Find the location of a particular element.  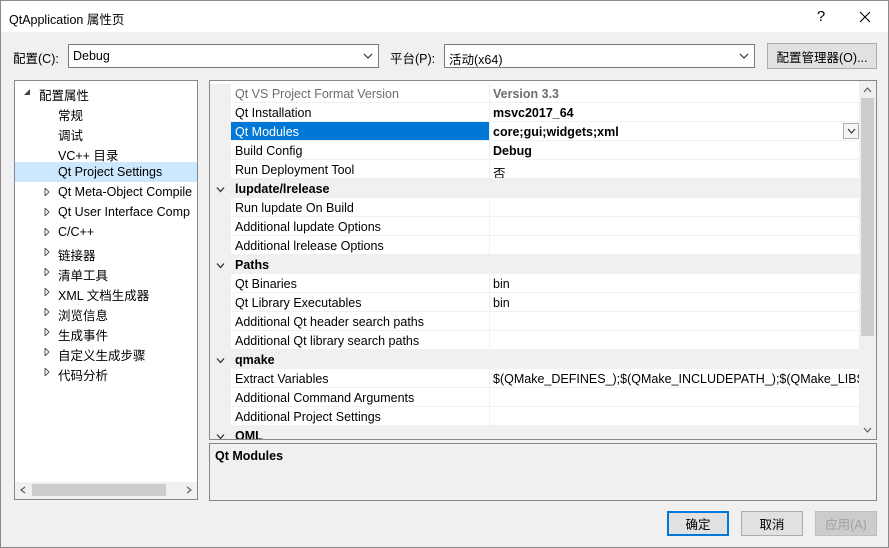

description-title: Qt Modules is located at coordinates (249, 456).